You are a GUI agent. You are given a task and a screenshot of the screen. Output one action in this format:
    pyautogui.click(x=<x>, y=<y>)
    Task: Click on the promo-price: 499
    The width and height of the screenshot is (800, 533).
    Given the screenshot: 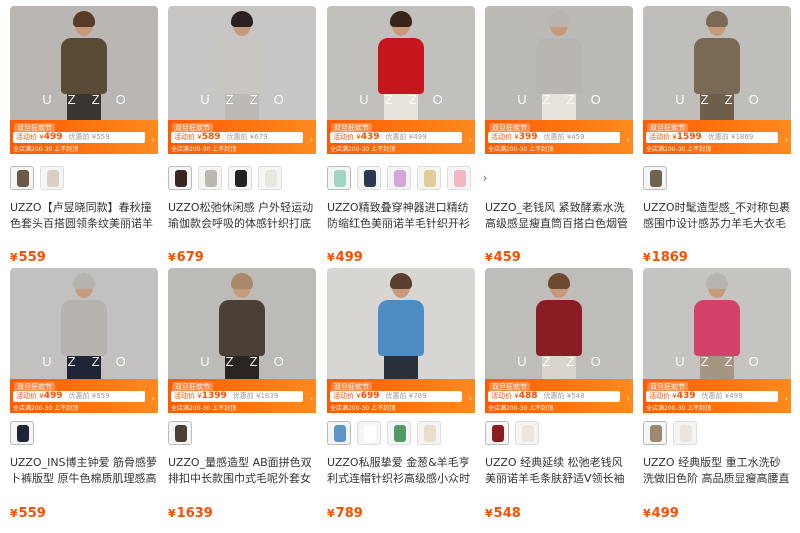 What is the action you would take?
    pyautogui.click(x=53, y=137)
    